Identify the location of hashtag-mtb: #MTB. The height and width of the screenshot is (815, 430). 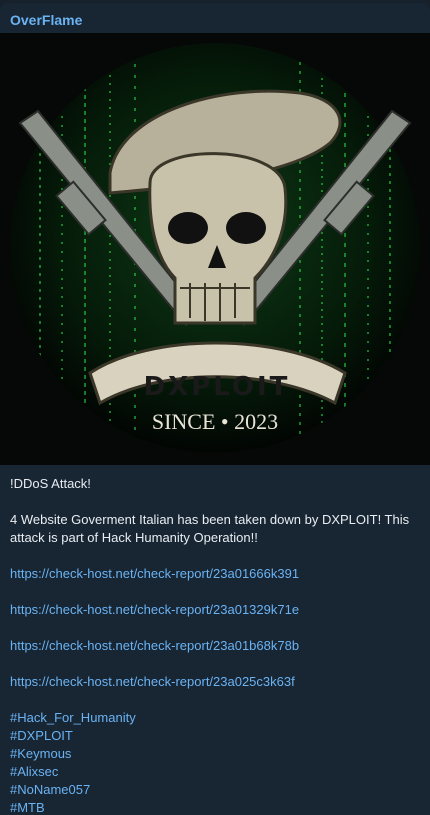
(216, 807).